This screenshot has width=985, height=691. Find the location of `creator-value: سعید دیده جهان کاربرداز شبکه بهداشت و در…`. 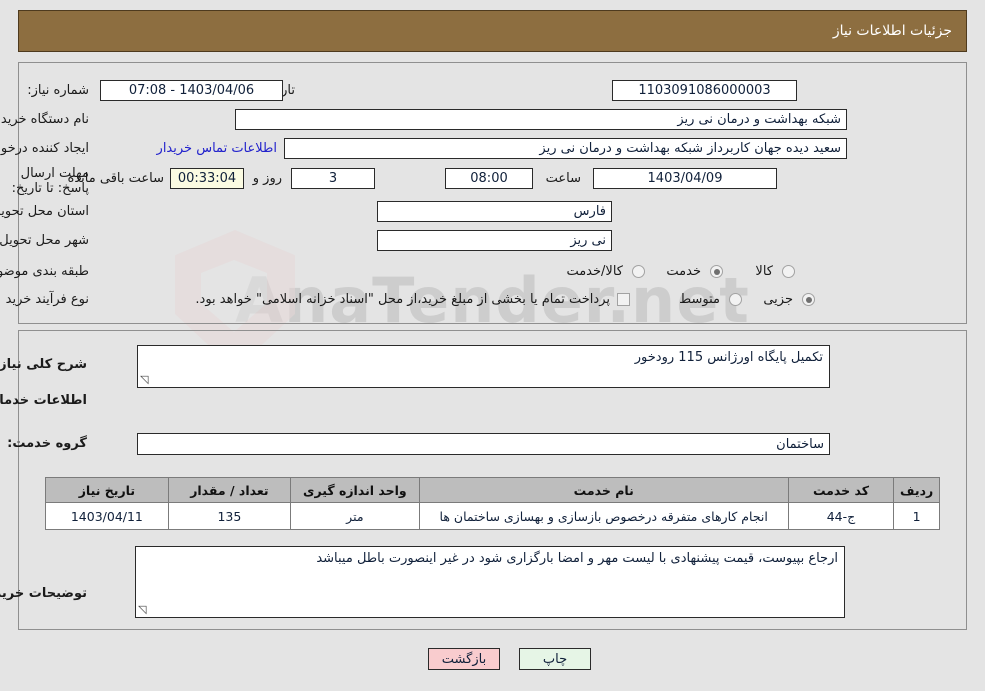

creator-value: سعید دیده جهان کاربرداز شبکه بهداشت و در… is located at coordinates (565, 148).